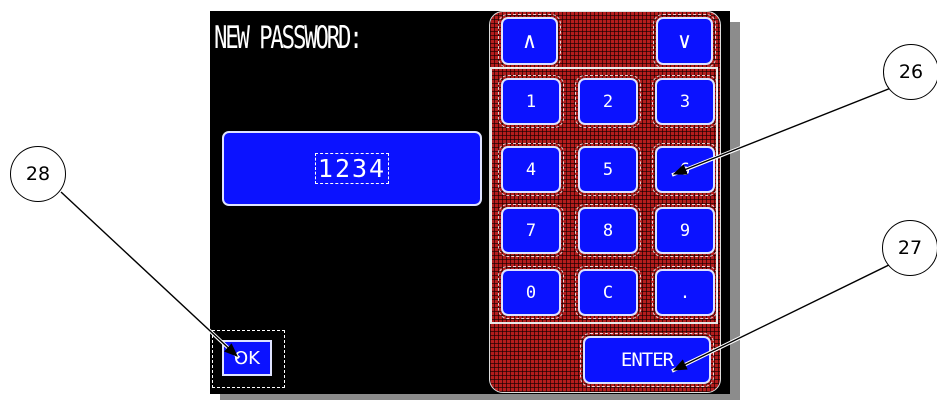  Describe the element at coordinates (38, 174) in the screenshot. I see `callout-28: 28` at that location.